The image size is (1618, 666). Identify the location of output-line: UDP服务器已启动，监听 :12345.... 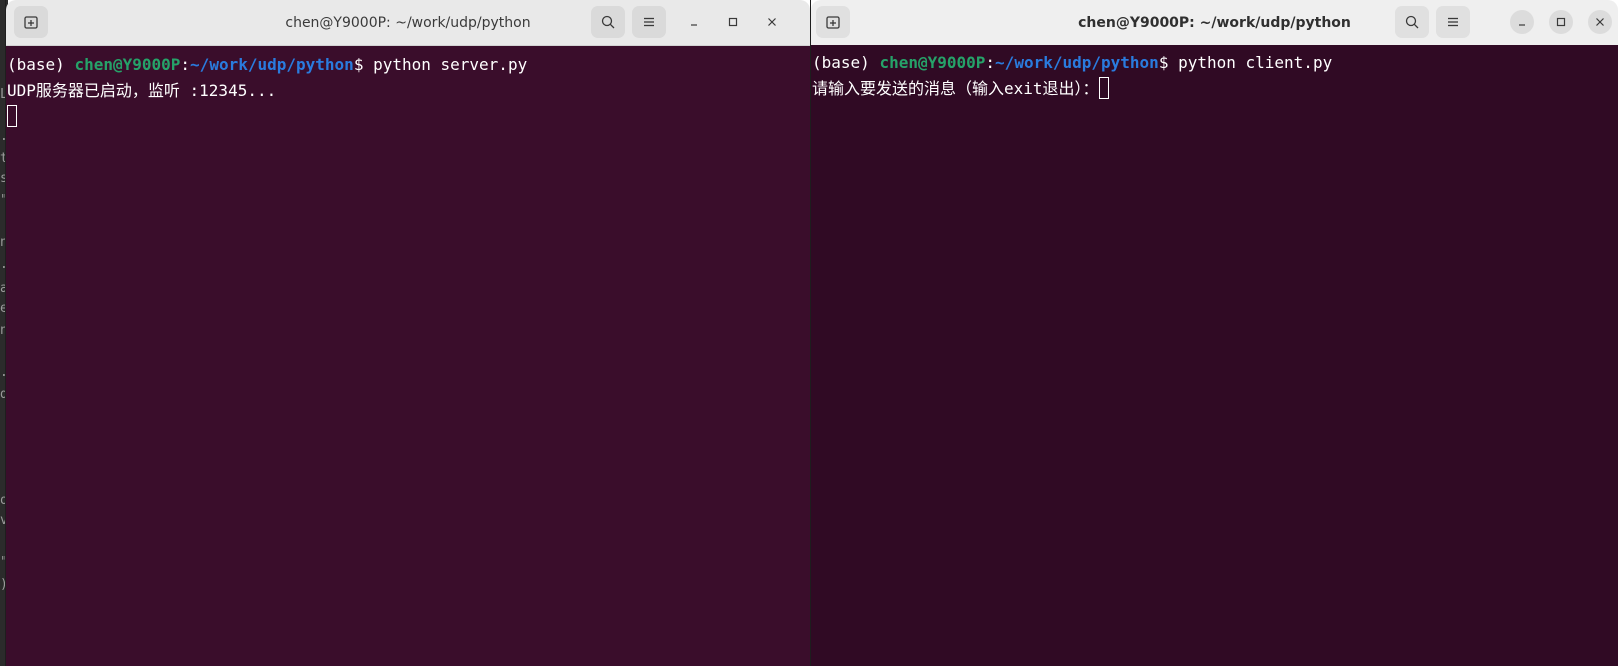
(142, 90).